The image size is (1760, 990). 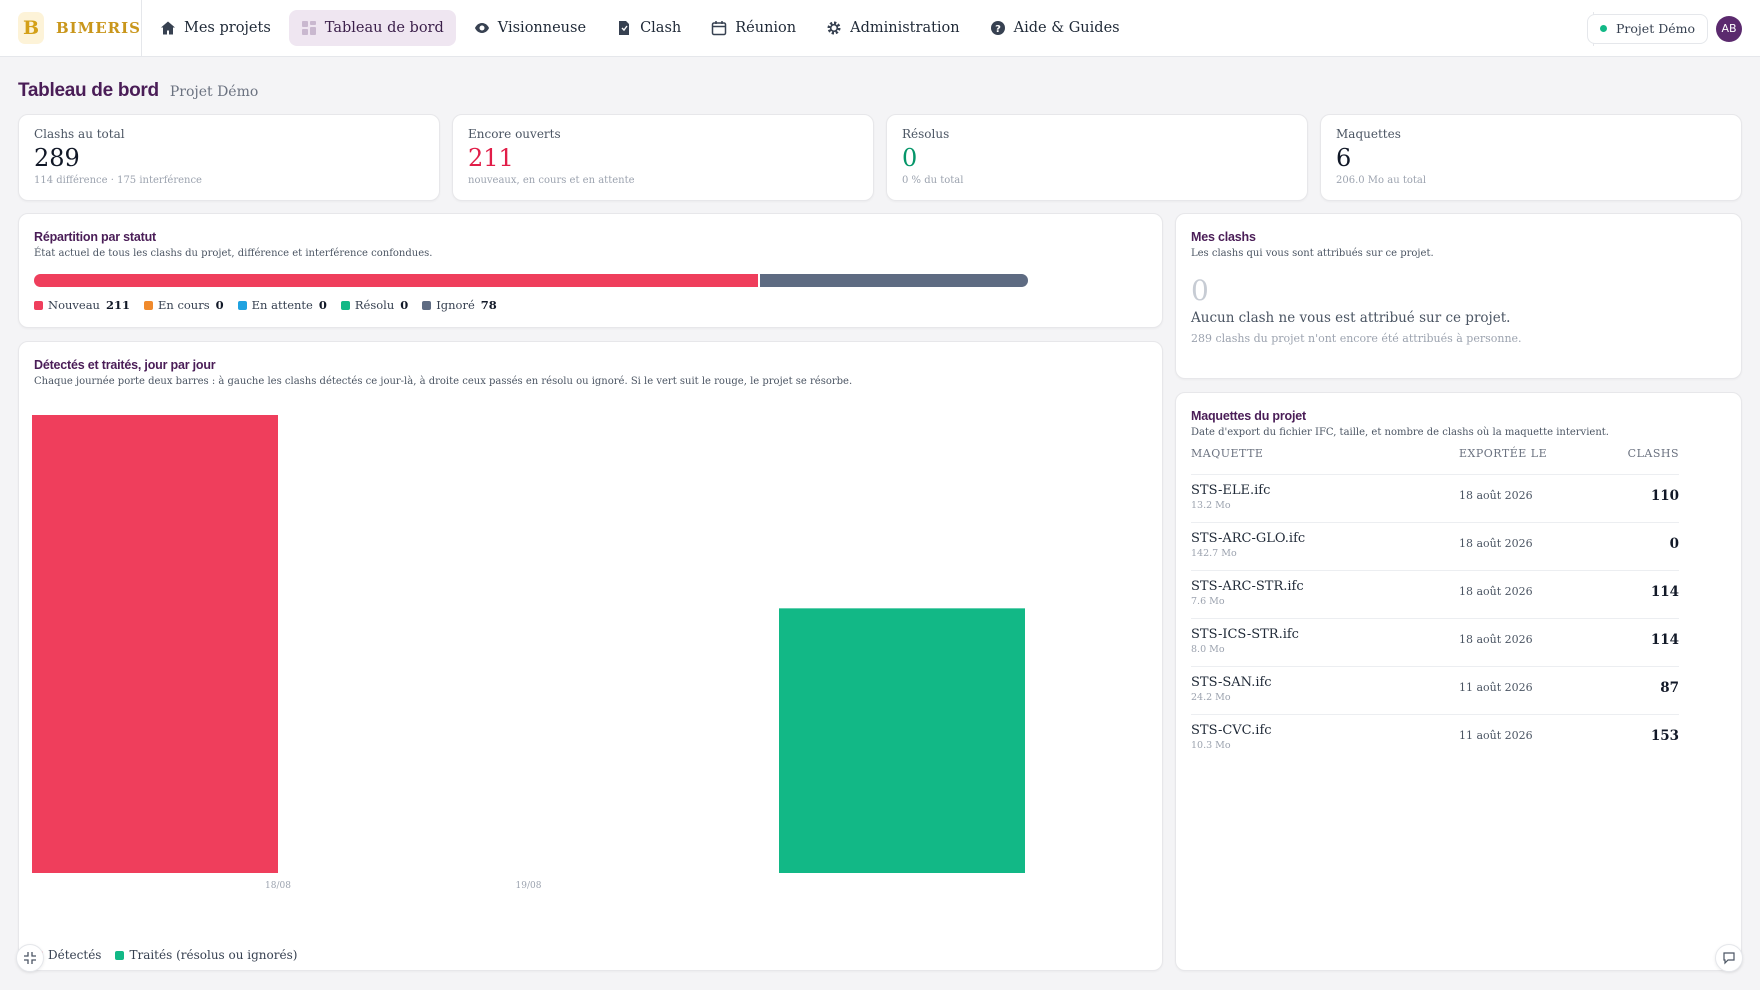 What do you see at coordinates (1055, 28) in the screenshot?
I see `nav-item-aide-guides: ? Aide & Guides` at bounding box center [1055, 28].